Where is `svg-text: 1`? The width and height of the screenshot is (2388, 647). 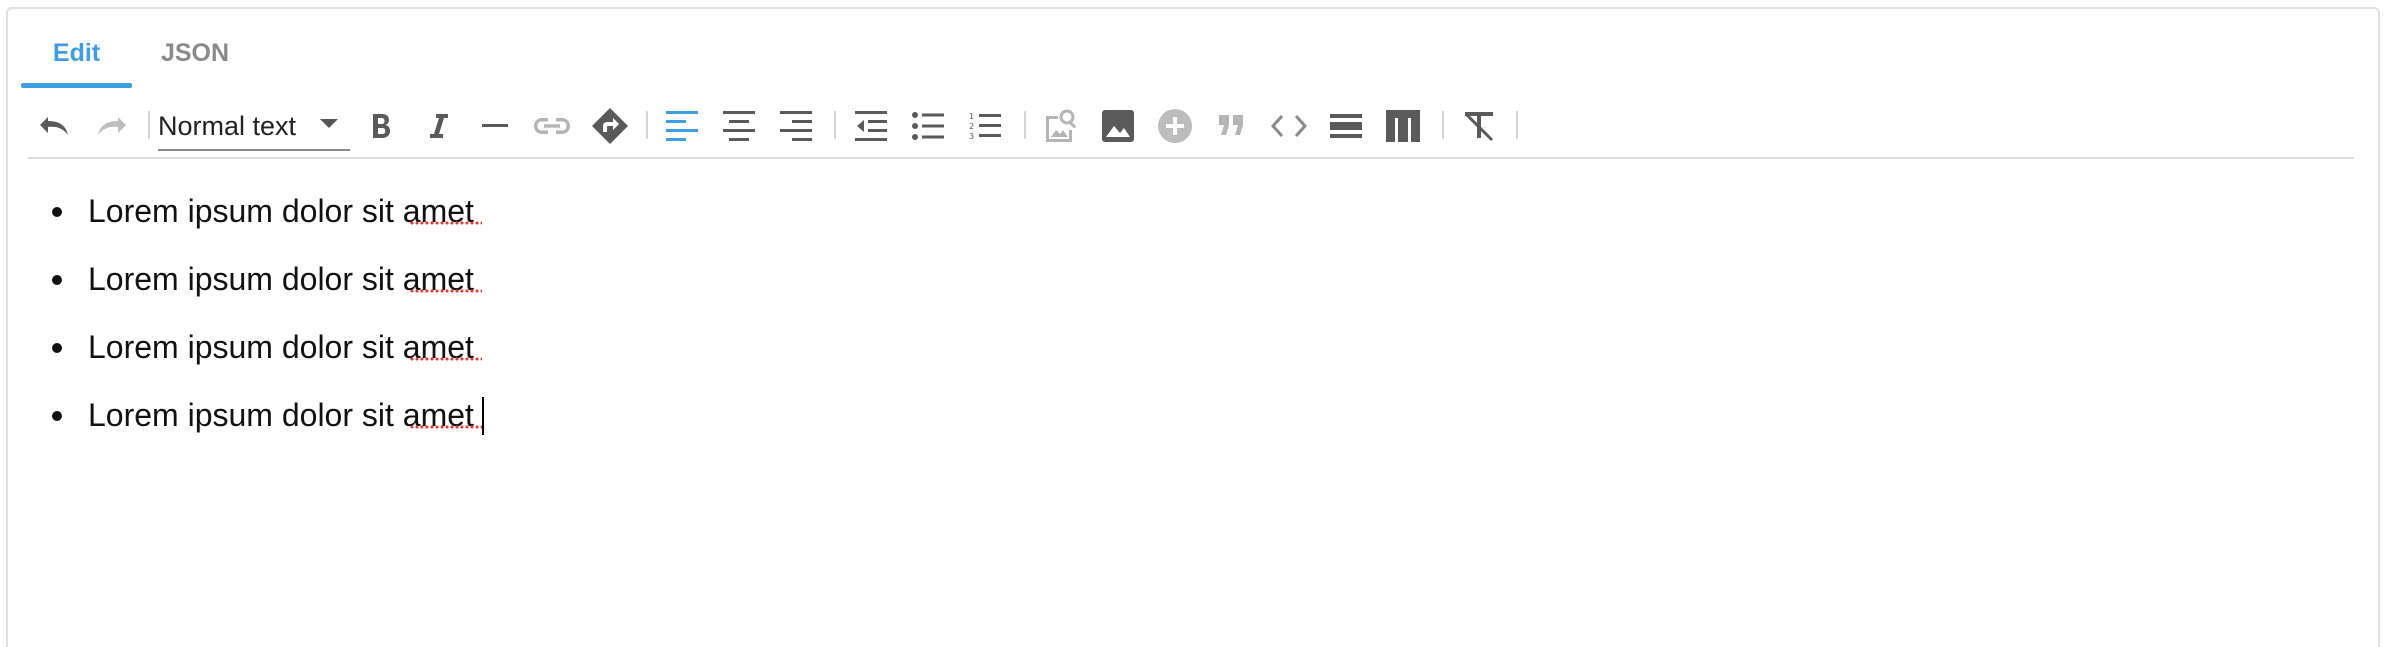
svg-text: 1 is located at coordinates (971, 116).